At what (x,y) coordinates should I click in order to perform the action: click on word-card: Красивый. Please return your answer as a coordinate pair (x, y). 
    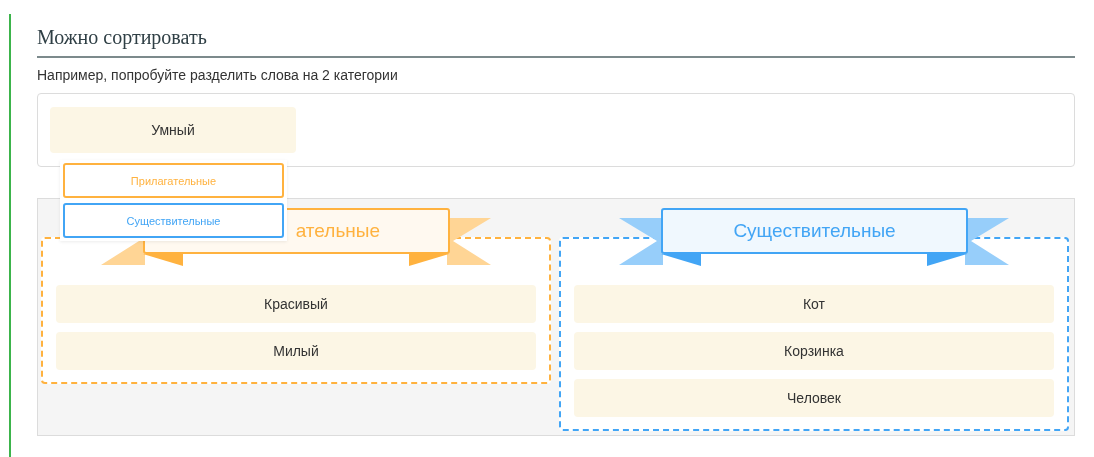
    Looking at the image, I should click on (296, 304).